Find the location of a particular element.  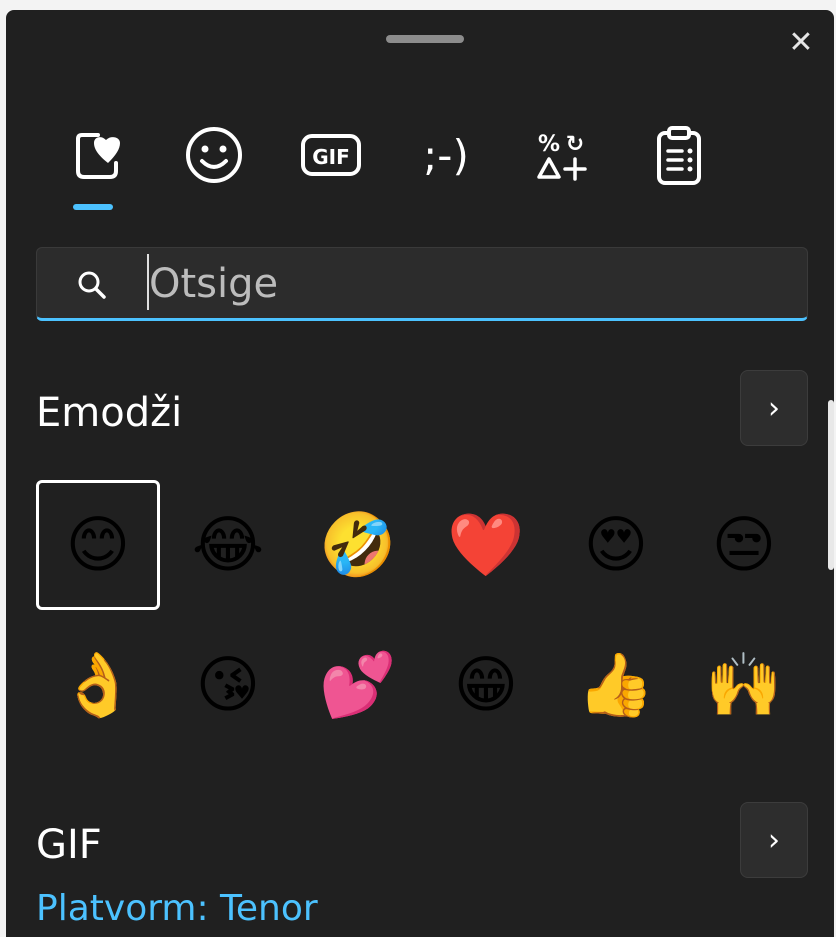

tab-kaomoji: ;-) is located at coordinates (446, 155).